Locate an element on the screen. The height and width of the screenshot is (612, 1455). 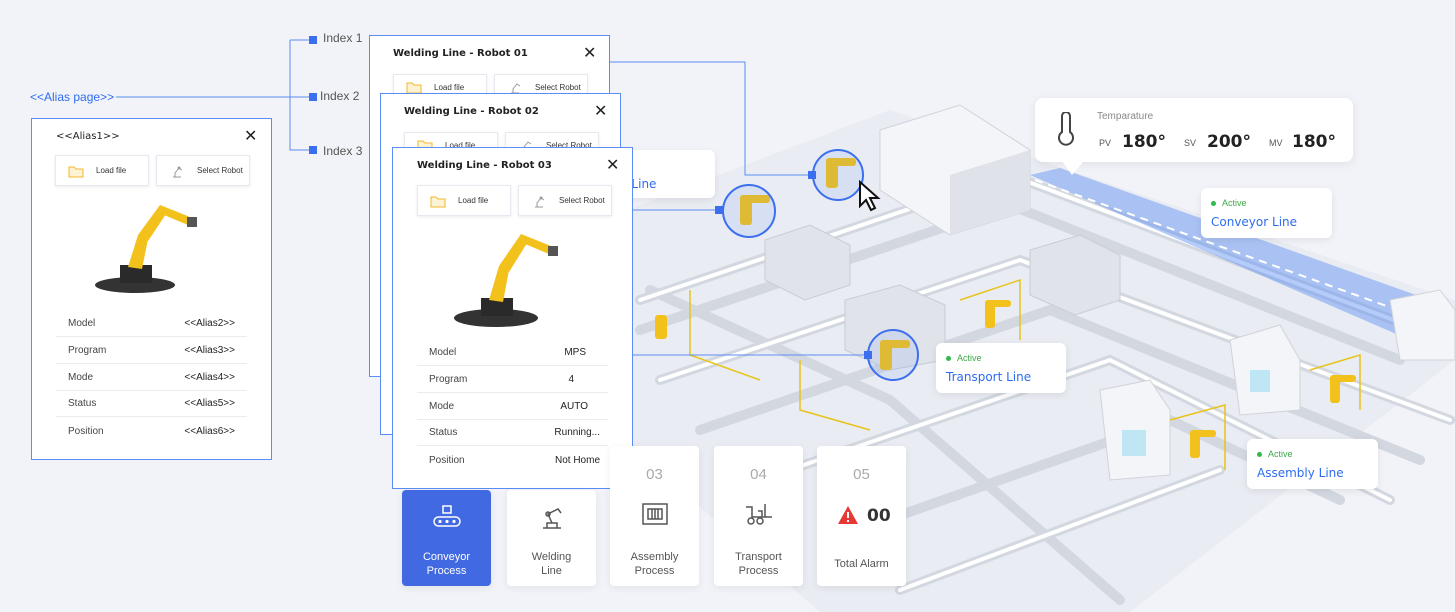
row-value: <<Alias2>> is located at coordinates (209, 323).